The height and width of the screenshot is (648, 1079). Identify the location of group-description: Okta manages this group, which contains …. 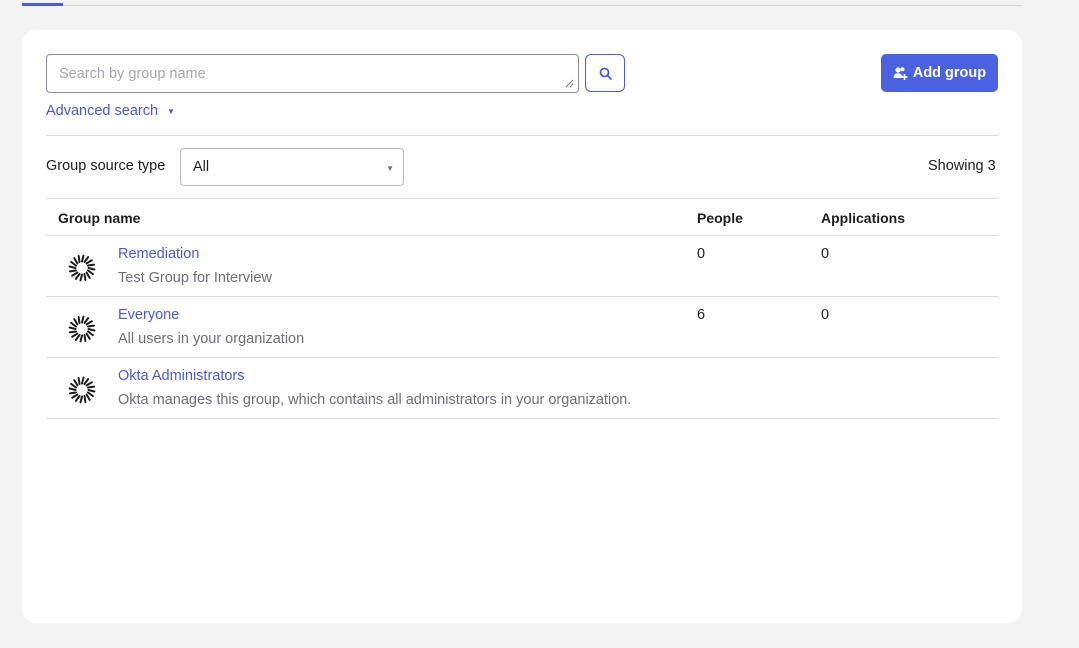
(375, 400).